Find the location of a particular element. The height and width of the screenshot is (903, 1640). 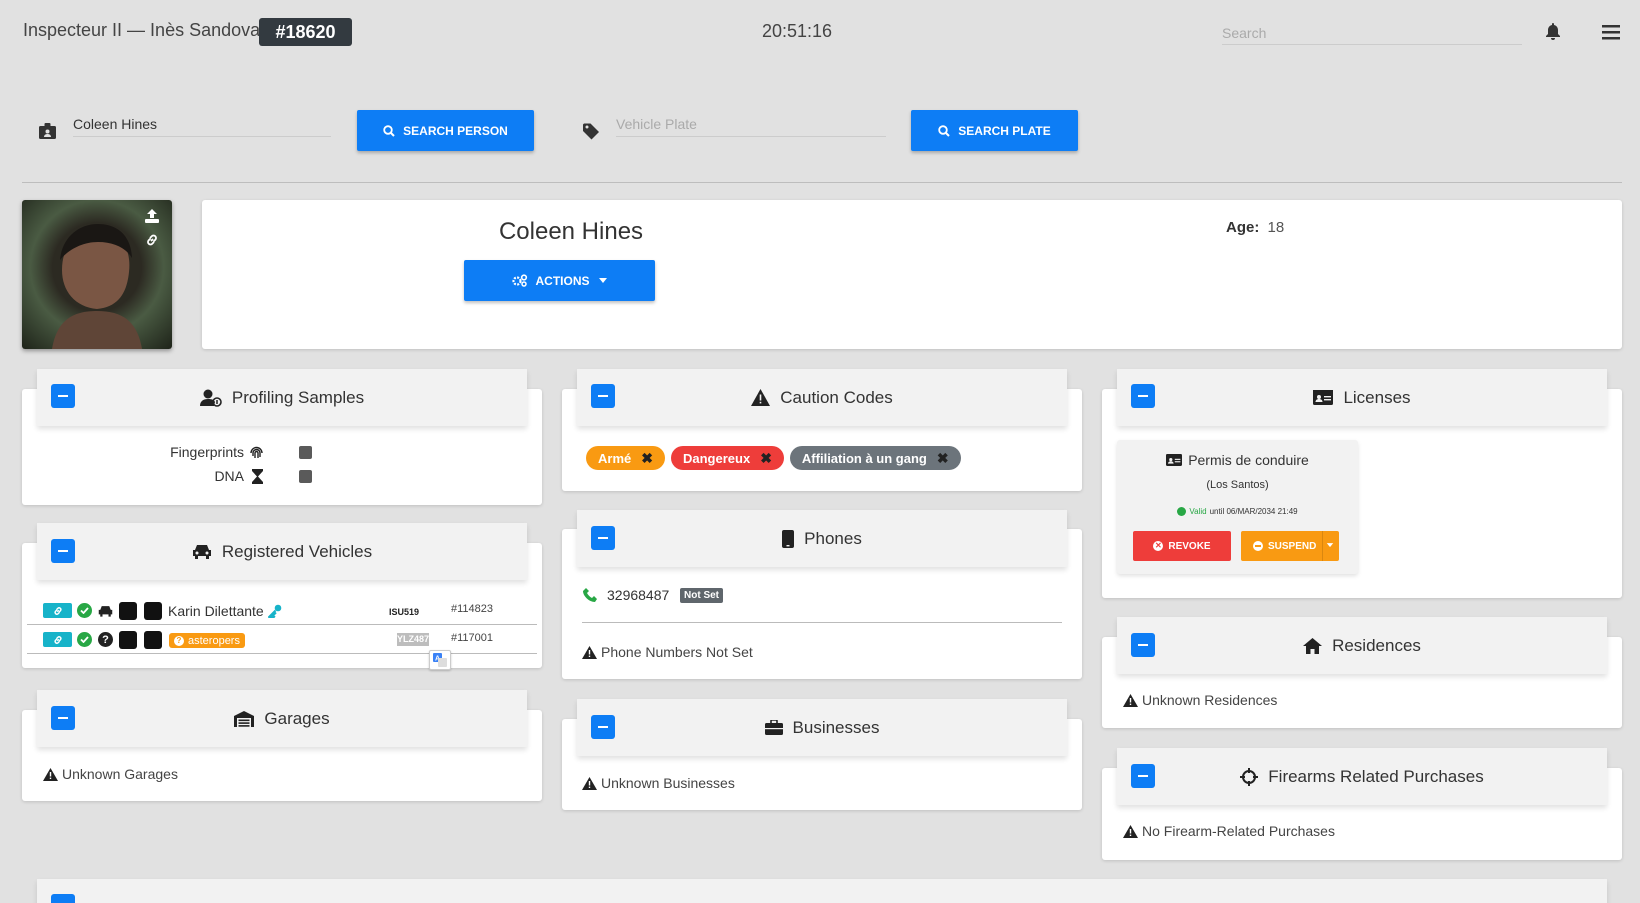

collapse-licenses-button is located at coordinates (1143, 396).